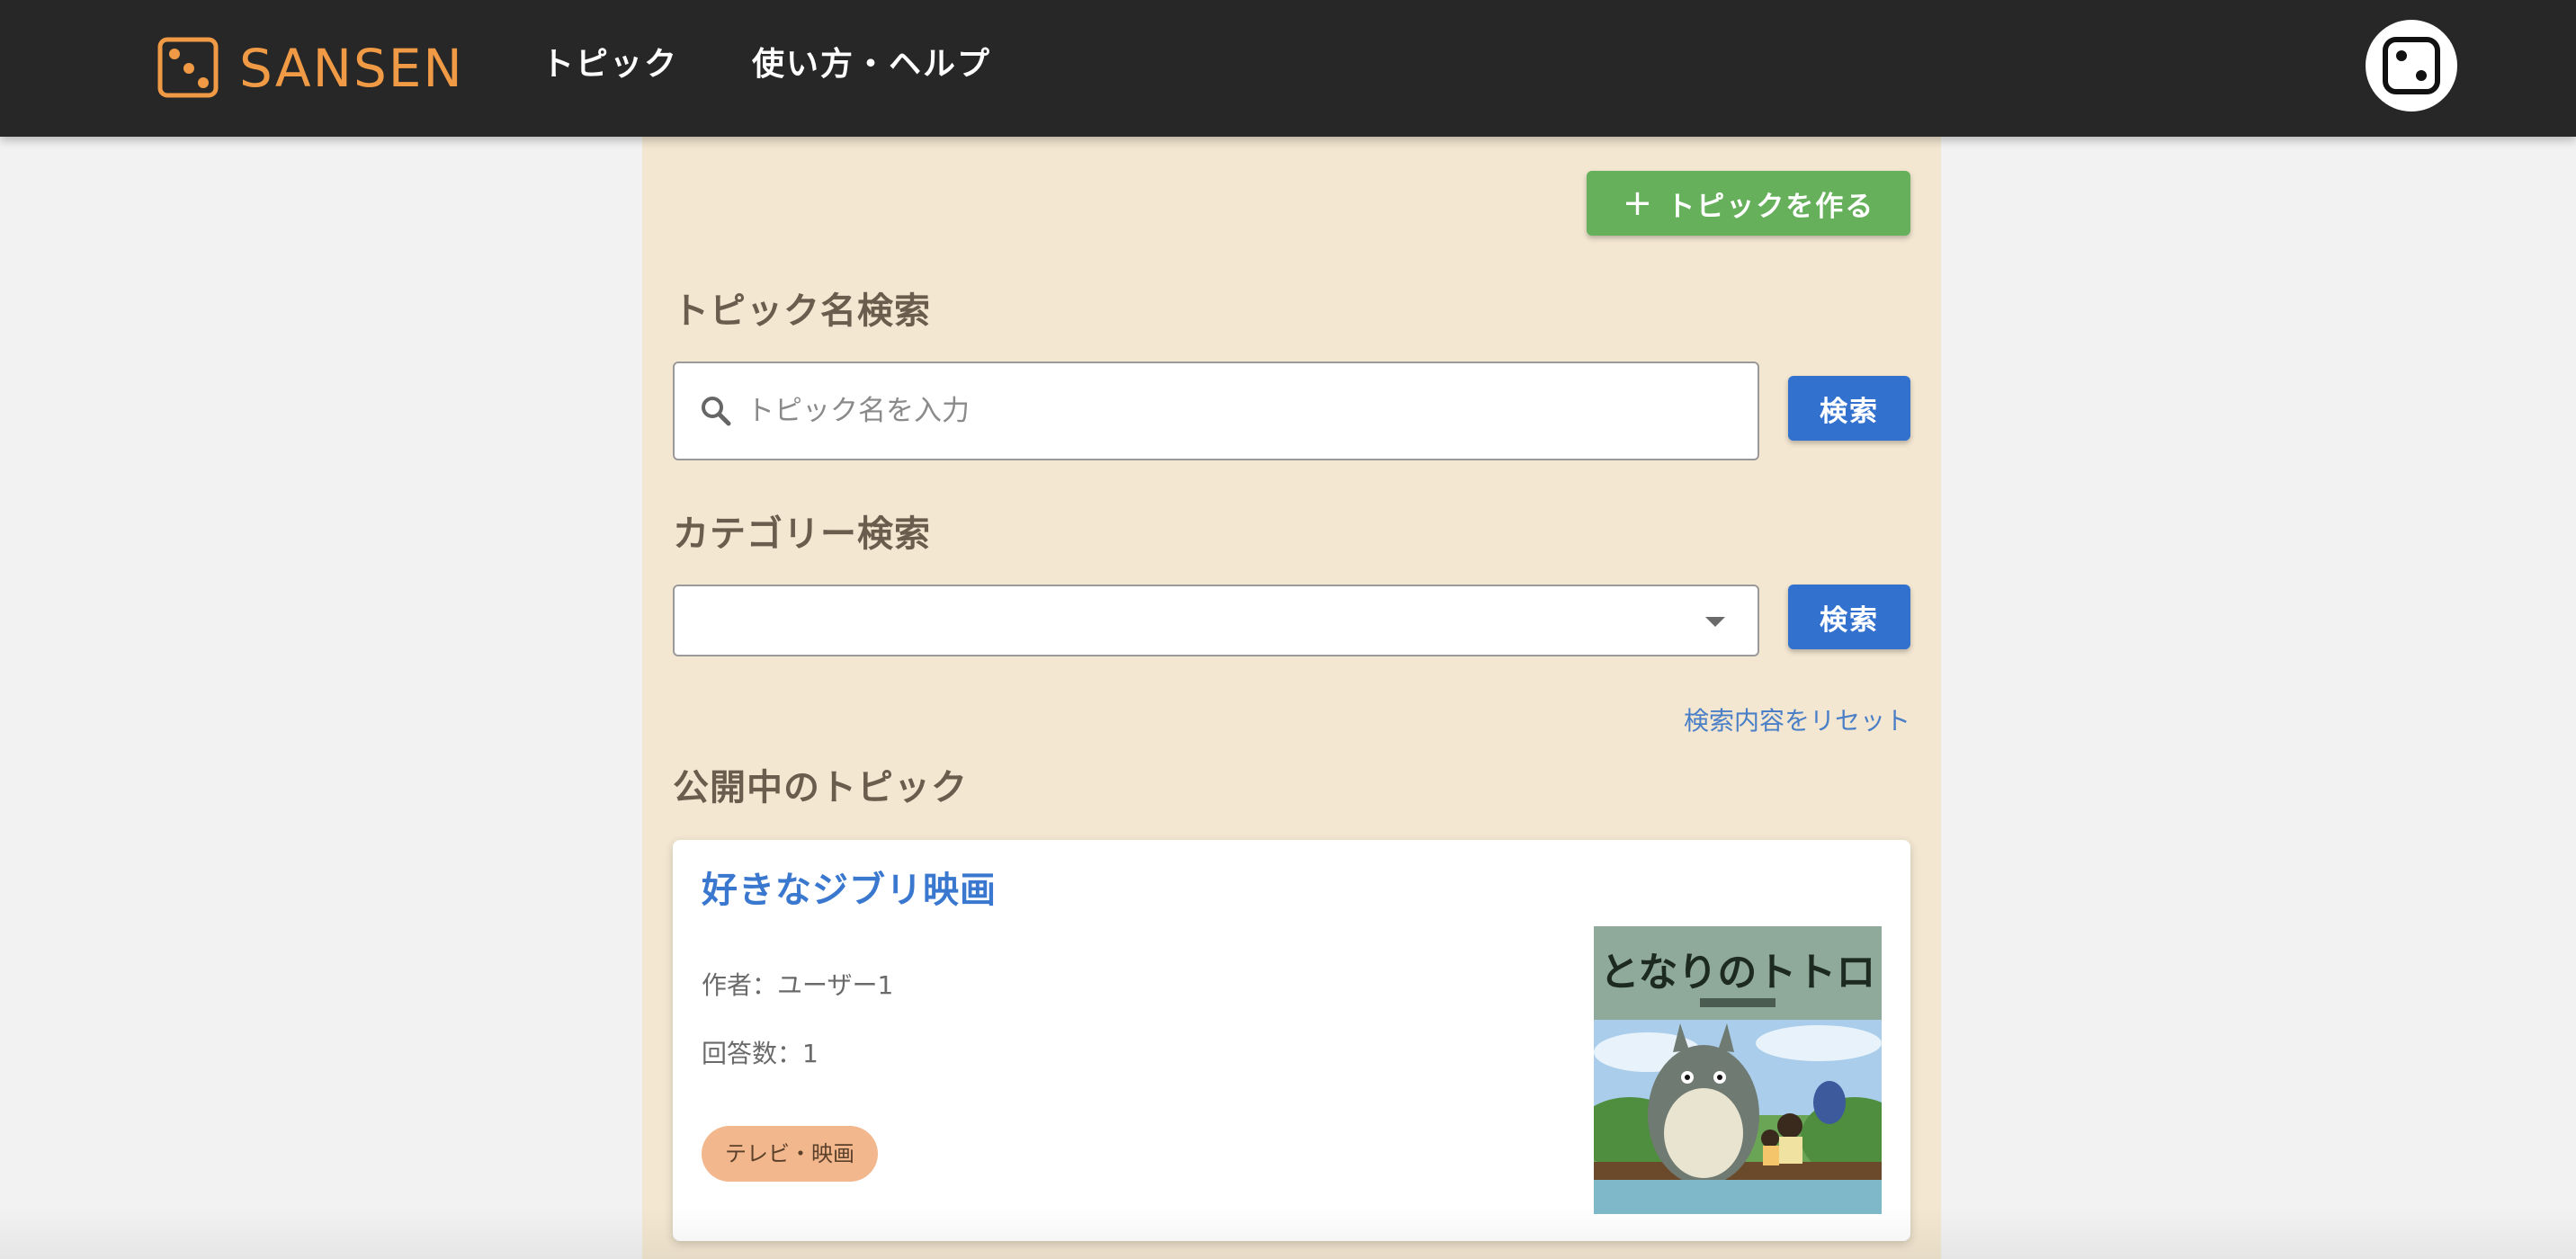 This screenshot has width=2576, height=1259. Describe the element at coordinates (609, 64) in the screenshot. I see `nav-topics: トピック` at that location.